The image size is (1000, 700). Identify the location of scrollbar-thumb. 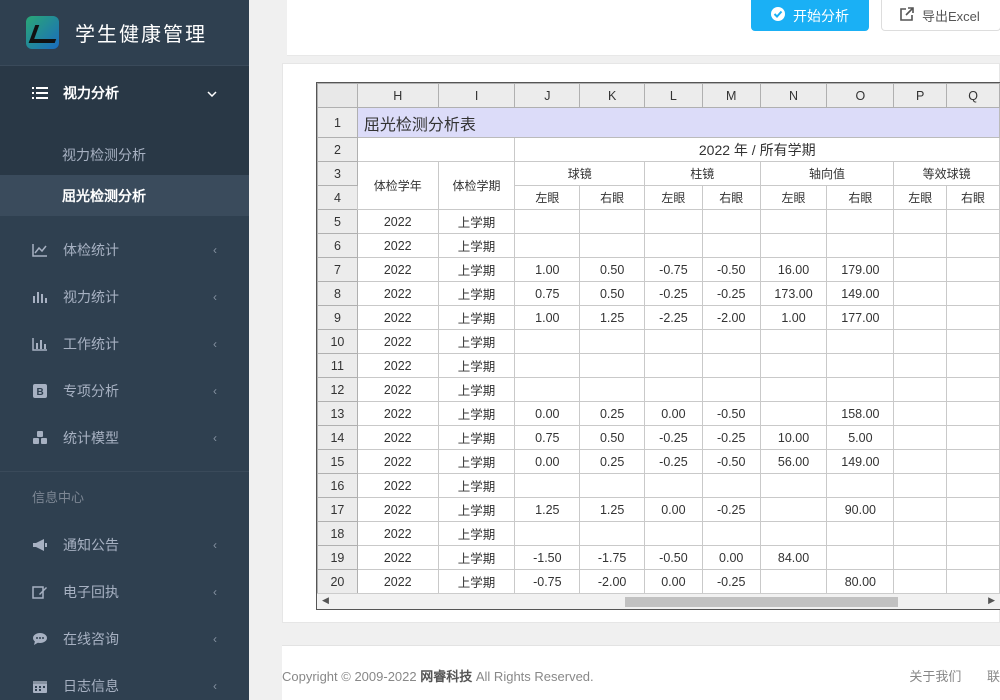
(761, 602).